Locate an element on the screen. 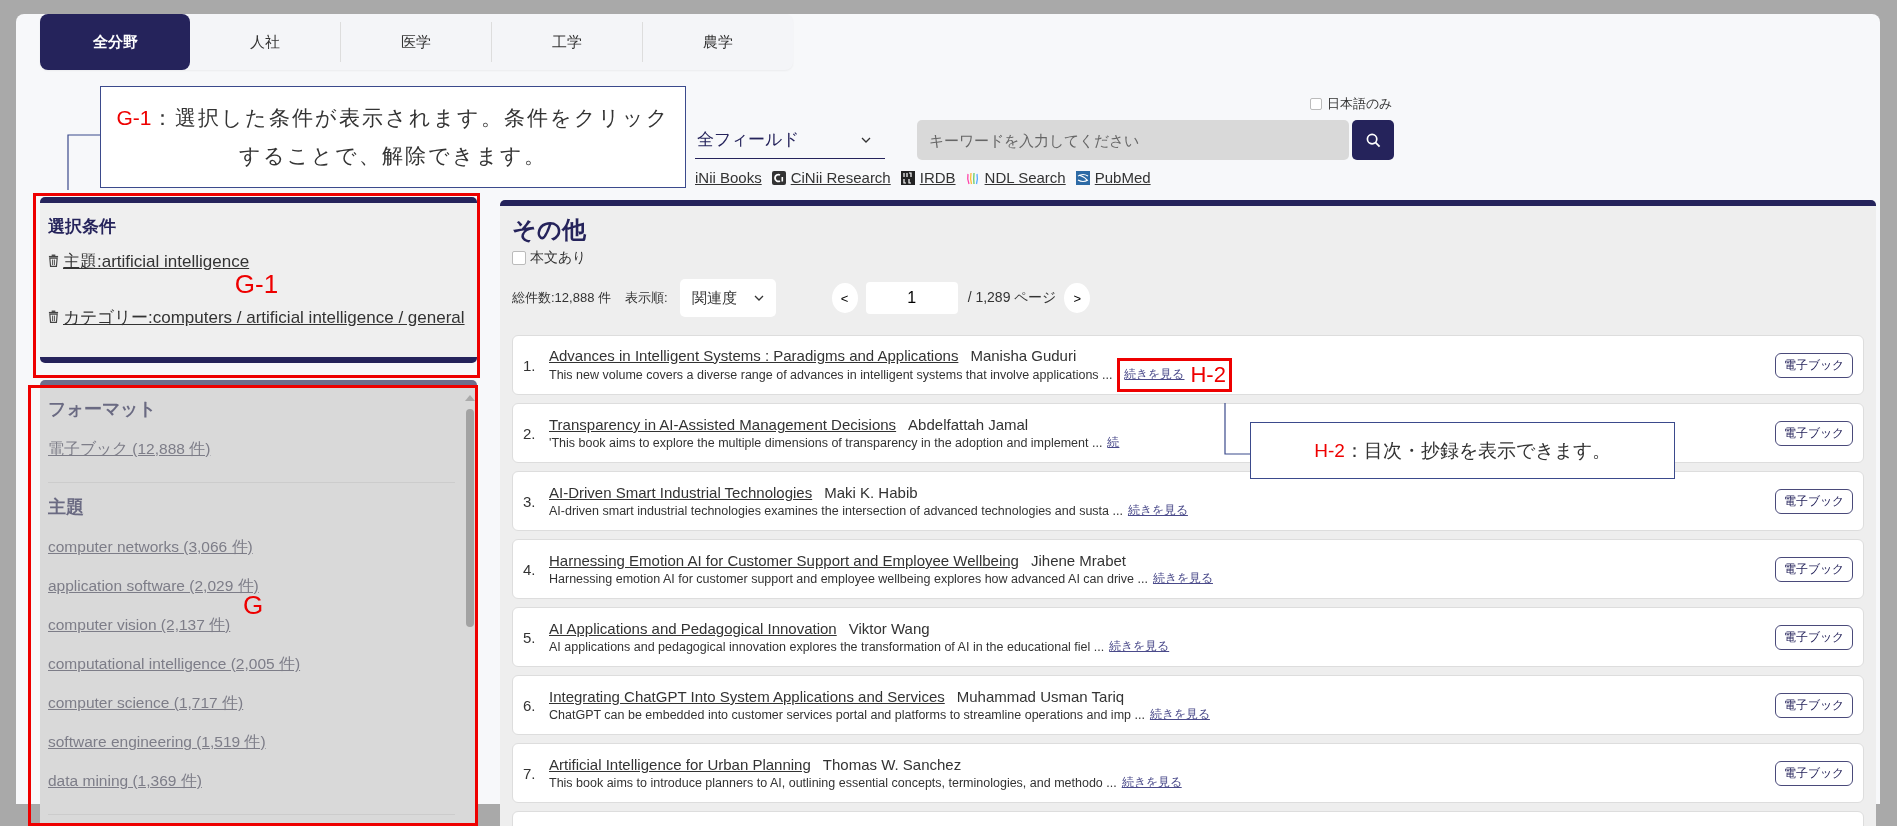  result-number: 1. is located at coordinates (530, 365).